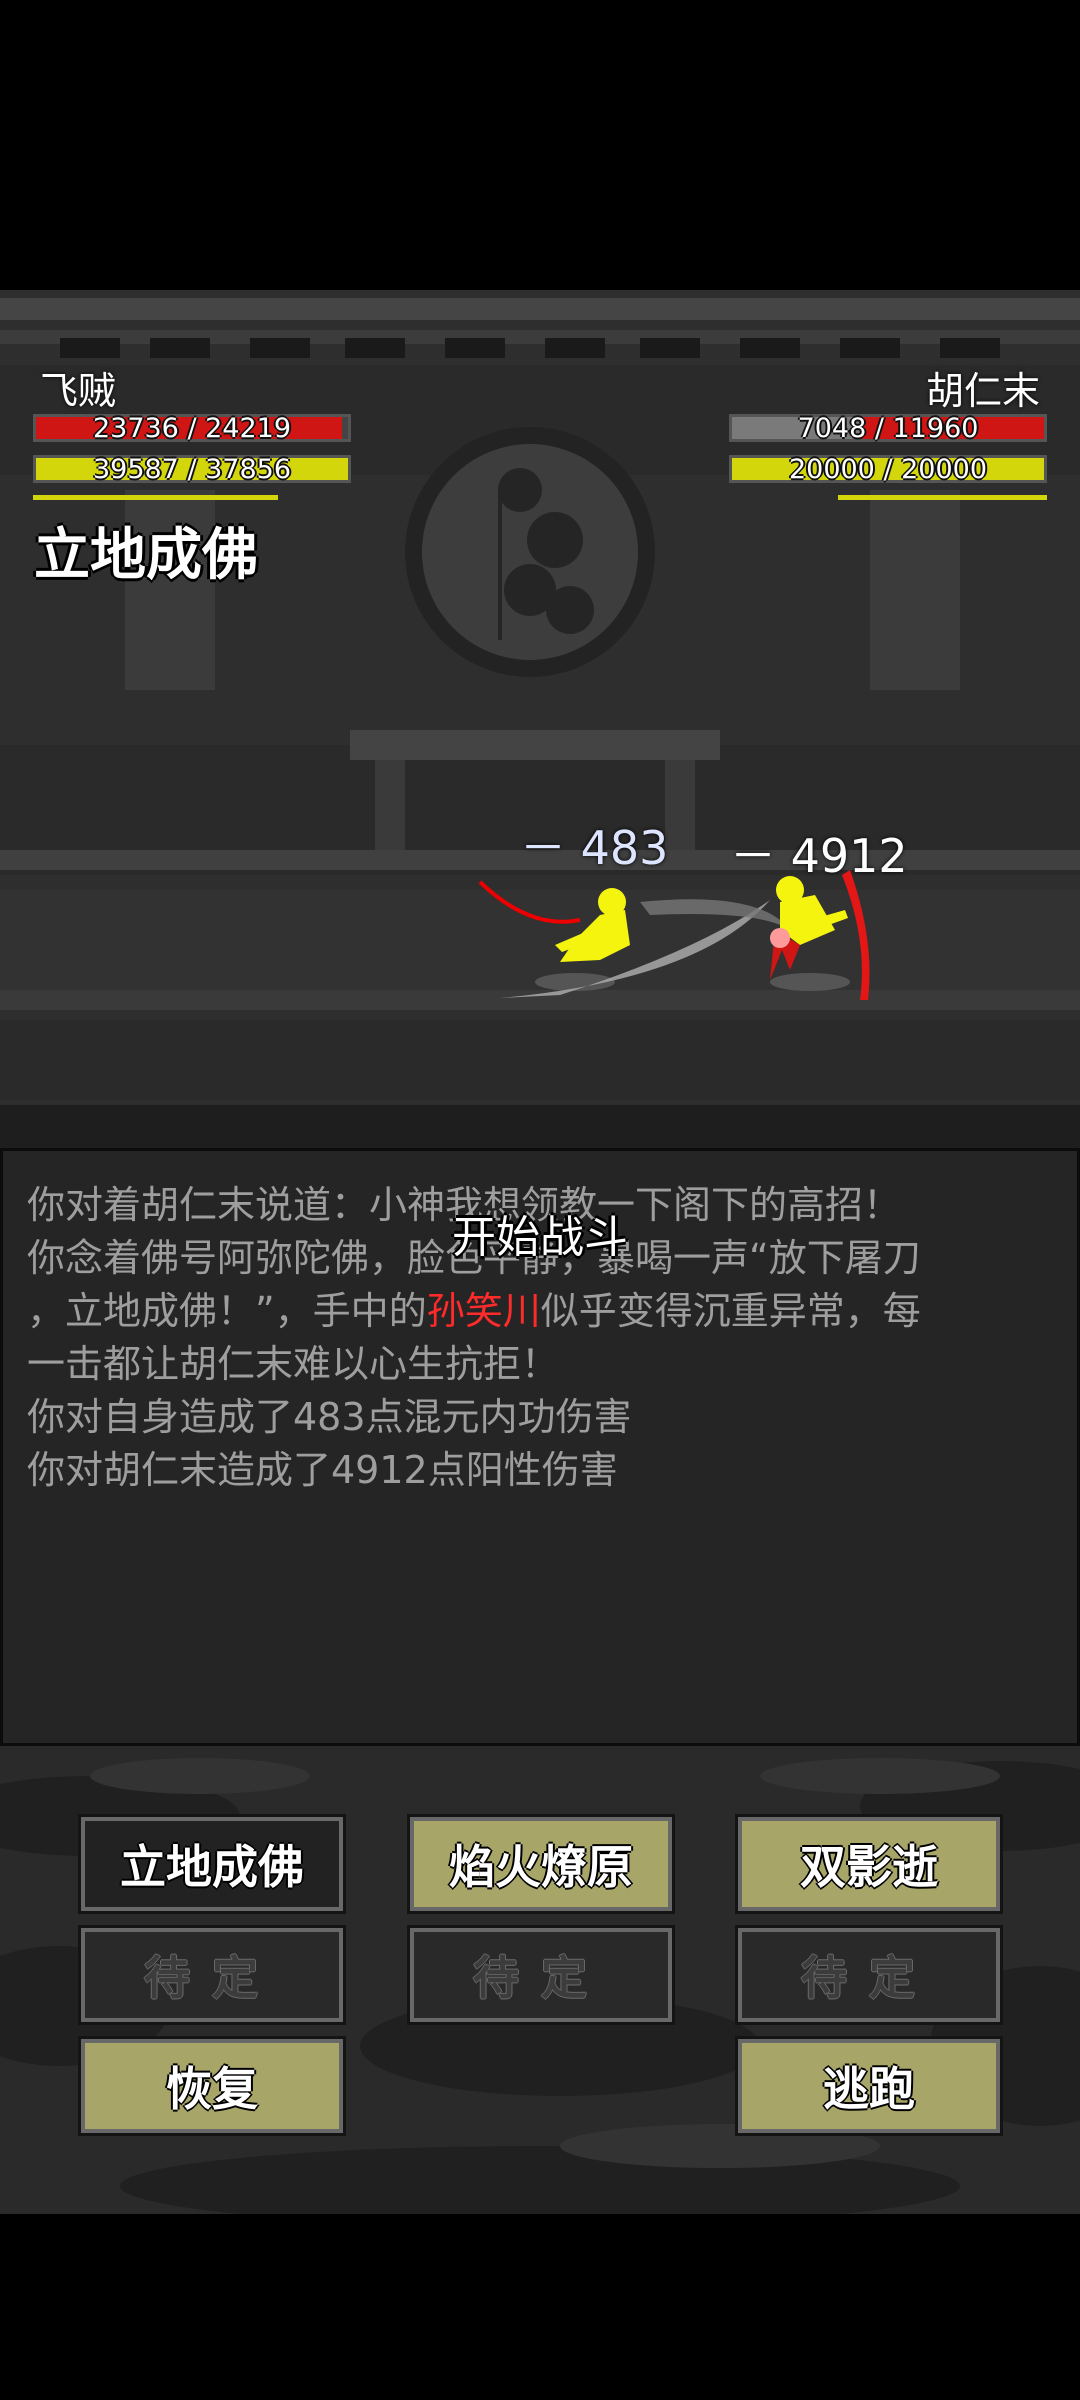 This screenshot has width=1080, height=2400. Describe the element at coordinates (869, 1975) in the screenshot. I see `pending-slot-3: 待定` at that location.